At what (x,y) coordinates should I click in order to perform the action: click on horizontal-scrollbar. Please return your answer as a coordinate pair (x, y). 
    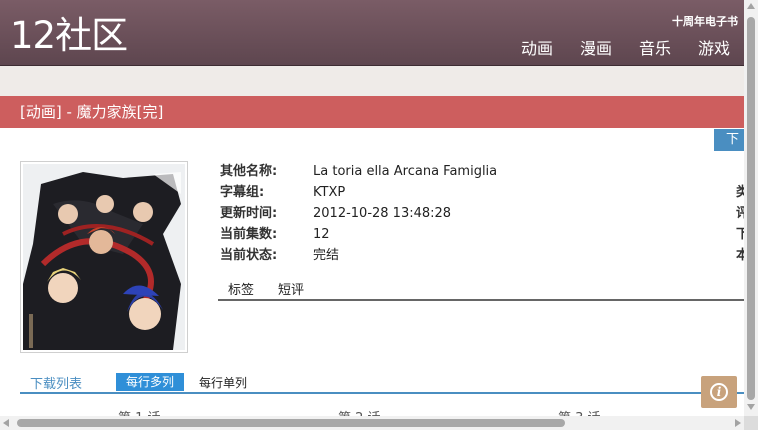
    Looking at the image, I should click on (372, 423).